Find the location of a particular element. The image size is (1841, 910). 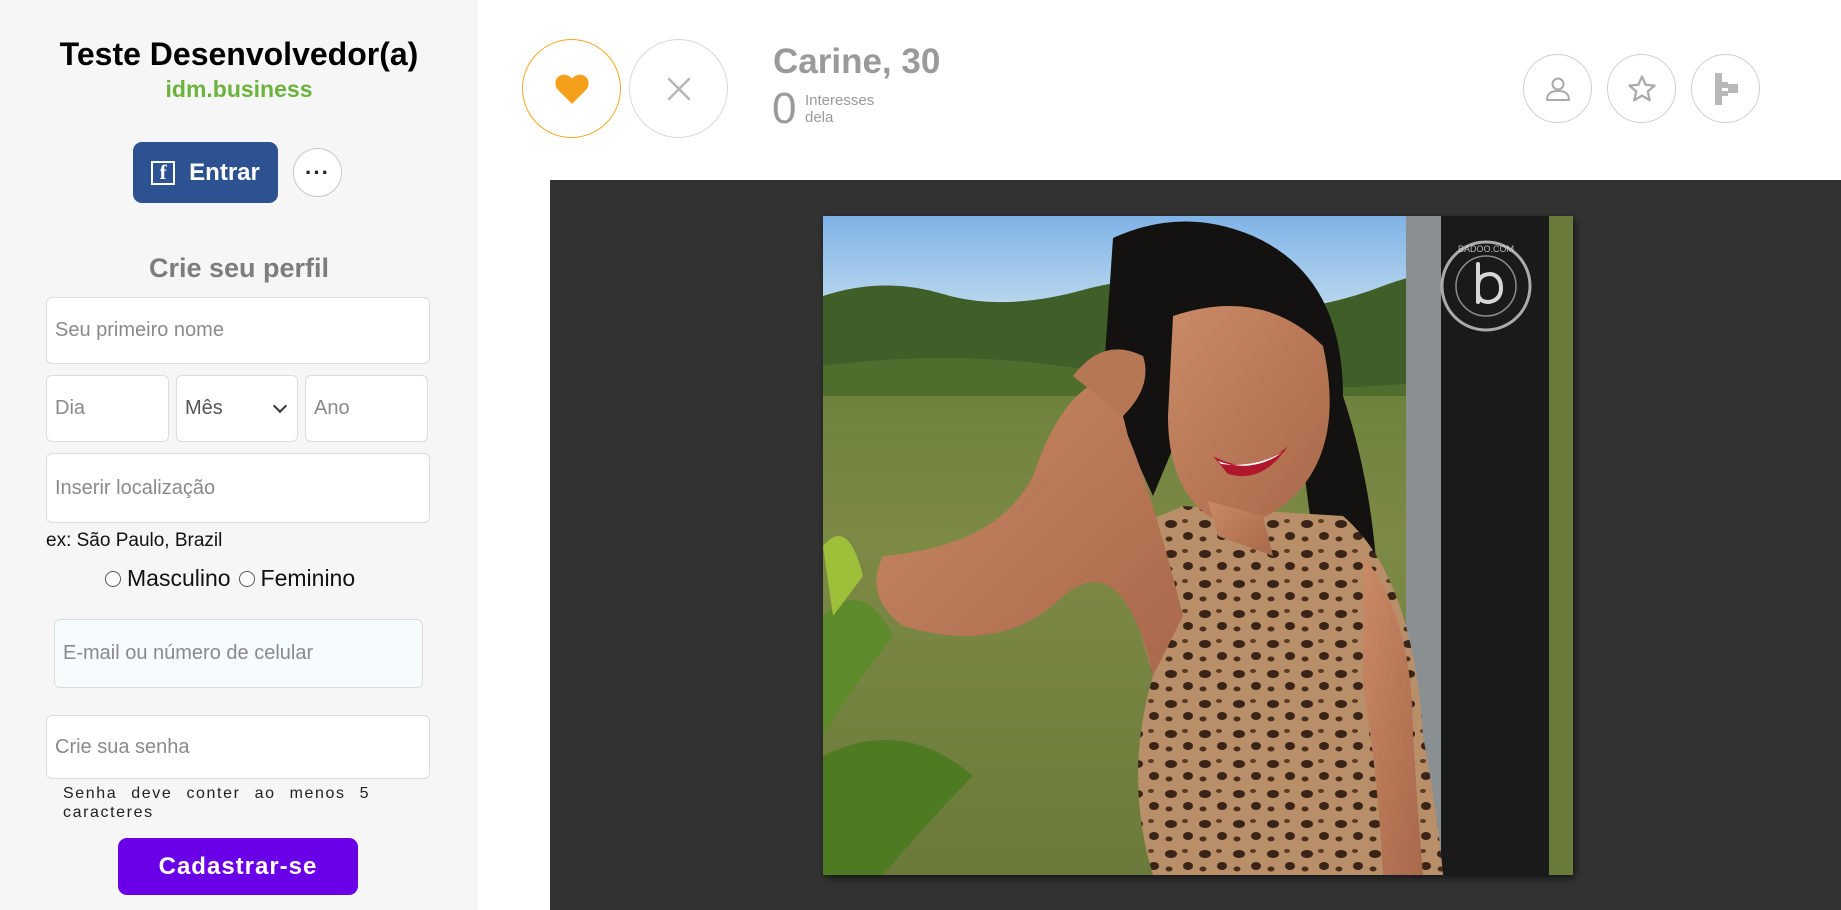

like-button is located at coordinates (571, 88).